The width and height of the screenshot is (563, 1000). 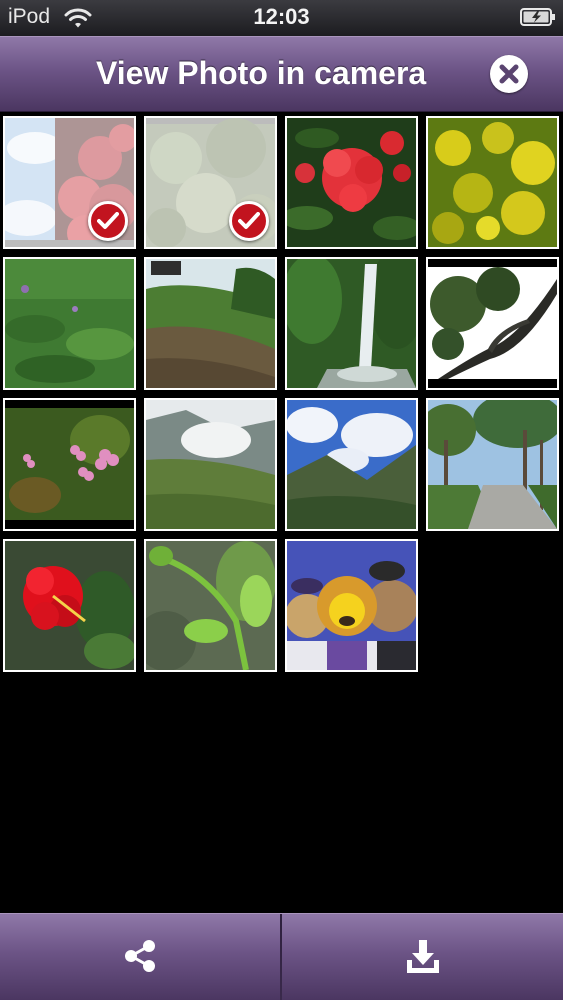 I want to click on photo-green-plant-sprout, so click(x=210, y=605).